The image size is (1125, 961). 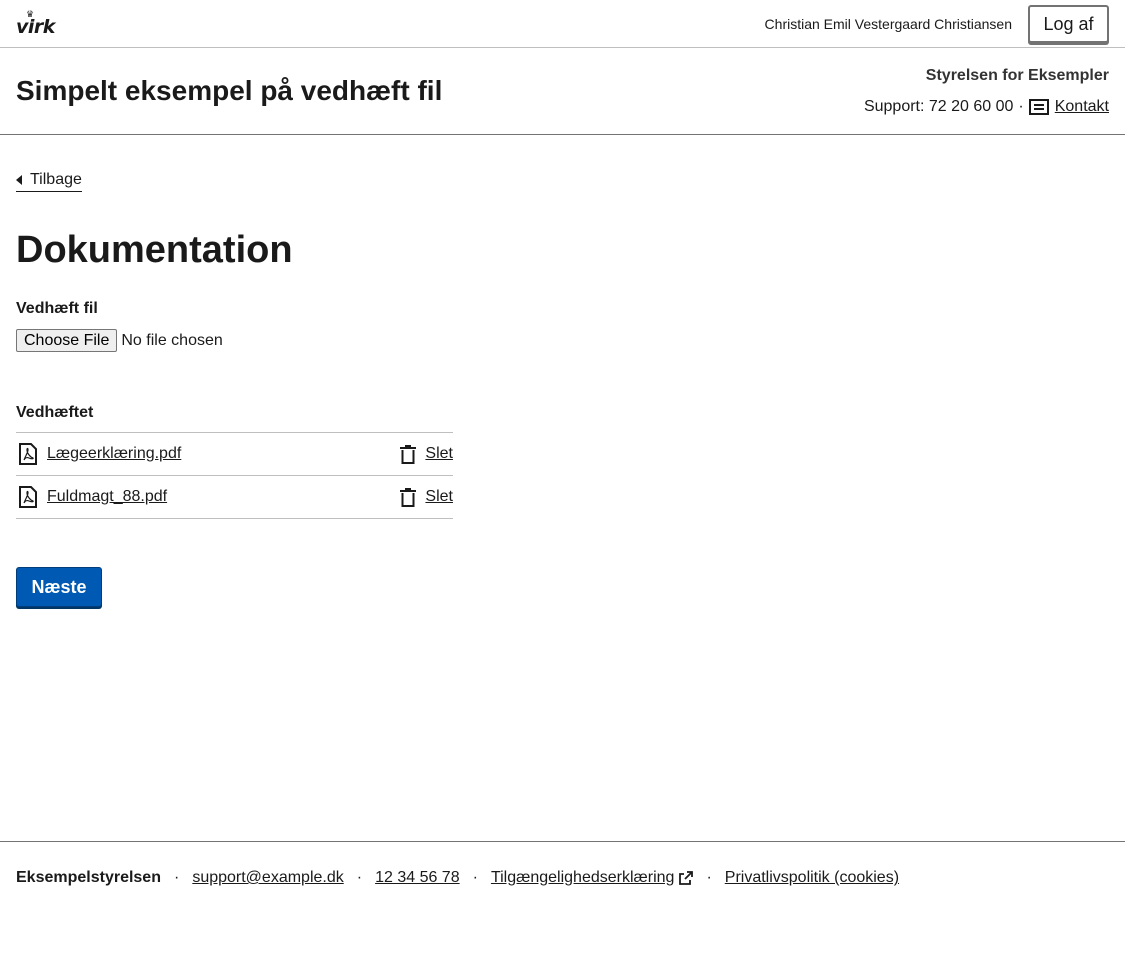 What do you see at coordinates (583, 878) in the screenshot?
I see `footer-accessibility-link: Tilgængelighedserklæring` at bounding box center [583, 878].